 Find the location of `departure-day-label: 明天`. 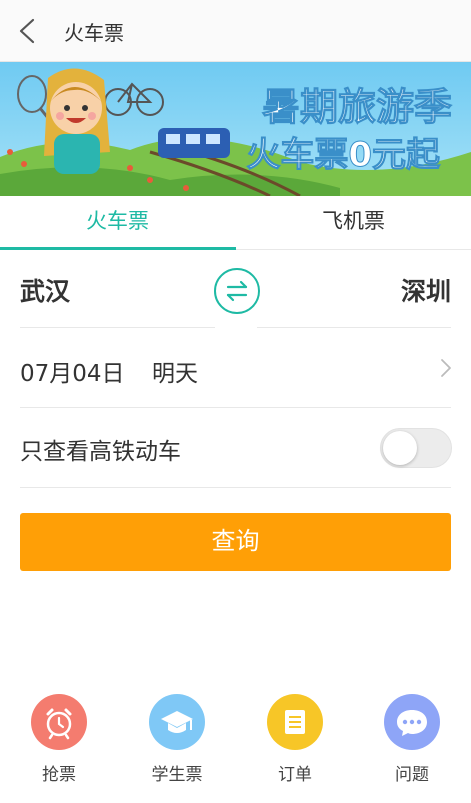

departure-day-label: 明天 is located at coordinates (175, 374).